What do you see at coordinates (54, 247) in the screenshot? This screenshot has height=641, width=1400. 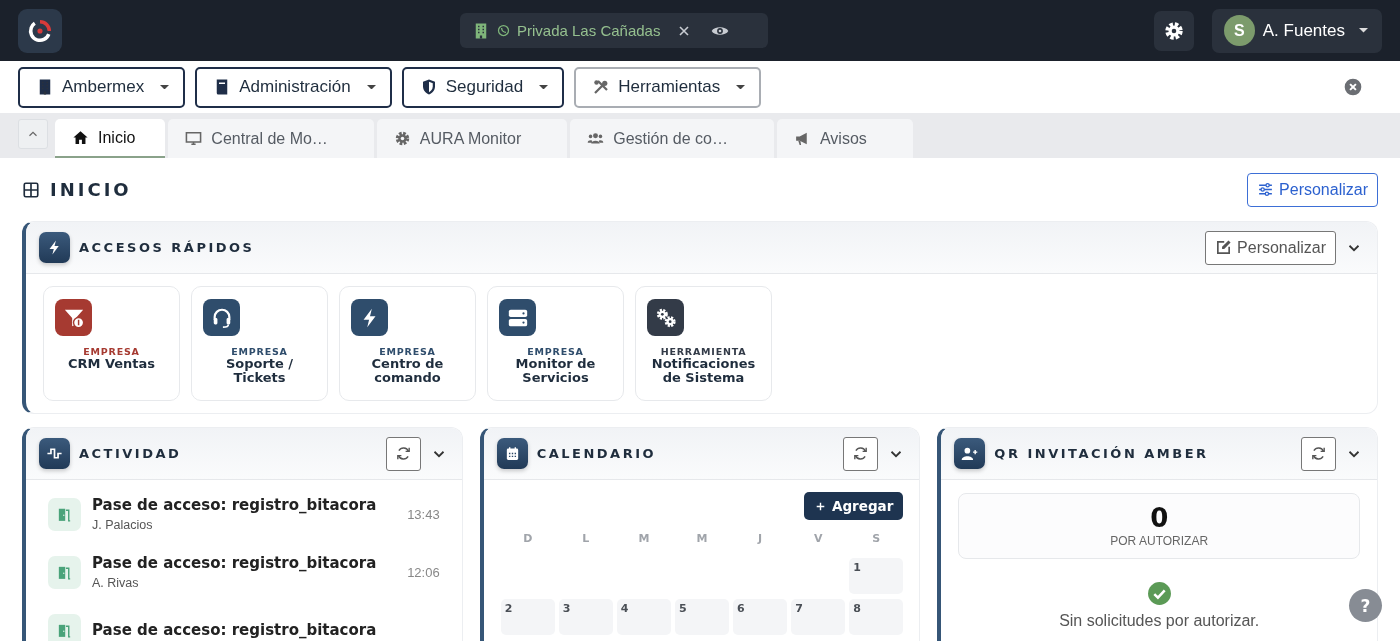 I see `bolt-icon` at bounding box center [54, 247].